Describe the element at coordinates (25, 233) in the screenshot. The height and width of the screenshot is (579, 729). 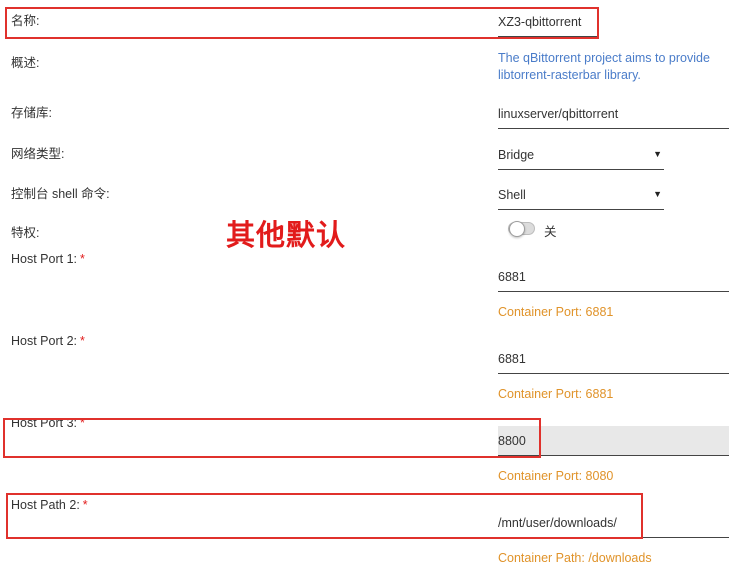
I see `privileged-label: 特权:` at that location.